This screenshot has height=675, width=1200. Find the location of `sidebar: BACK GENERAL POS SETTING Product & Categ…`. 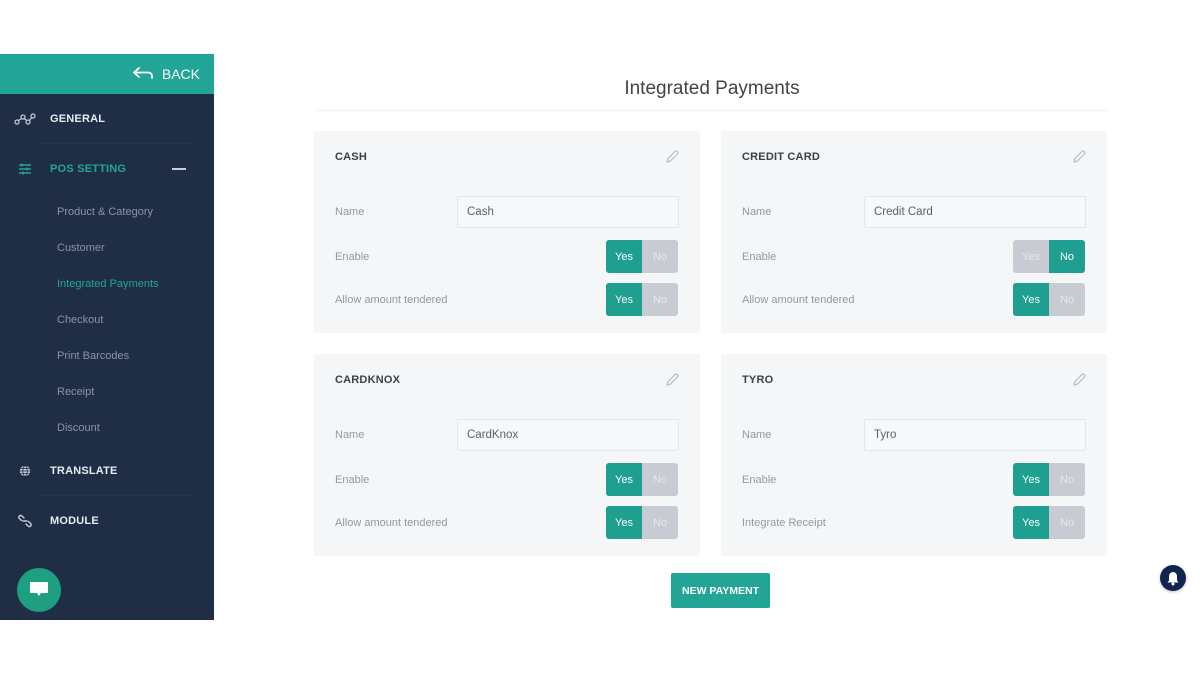

sidebar: BACK GENERAL POS SETTING Product & Categ… is located at coordinates (107, 337).